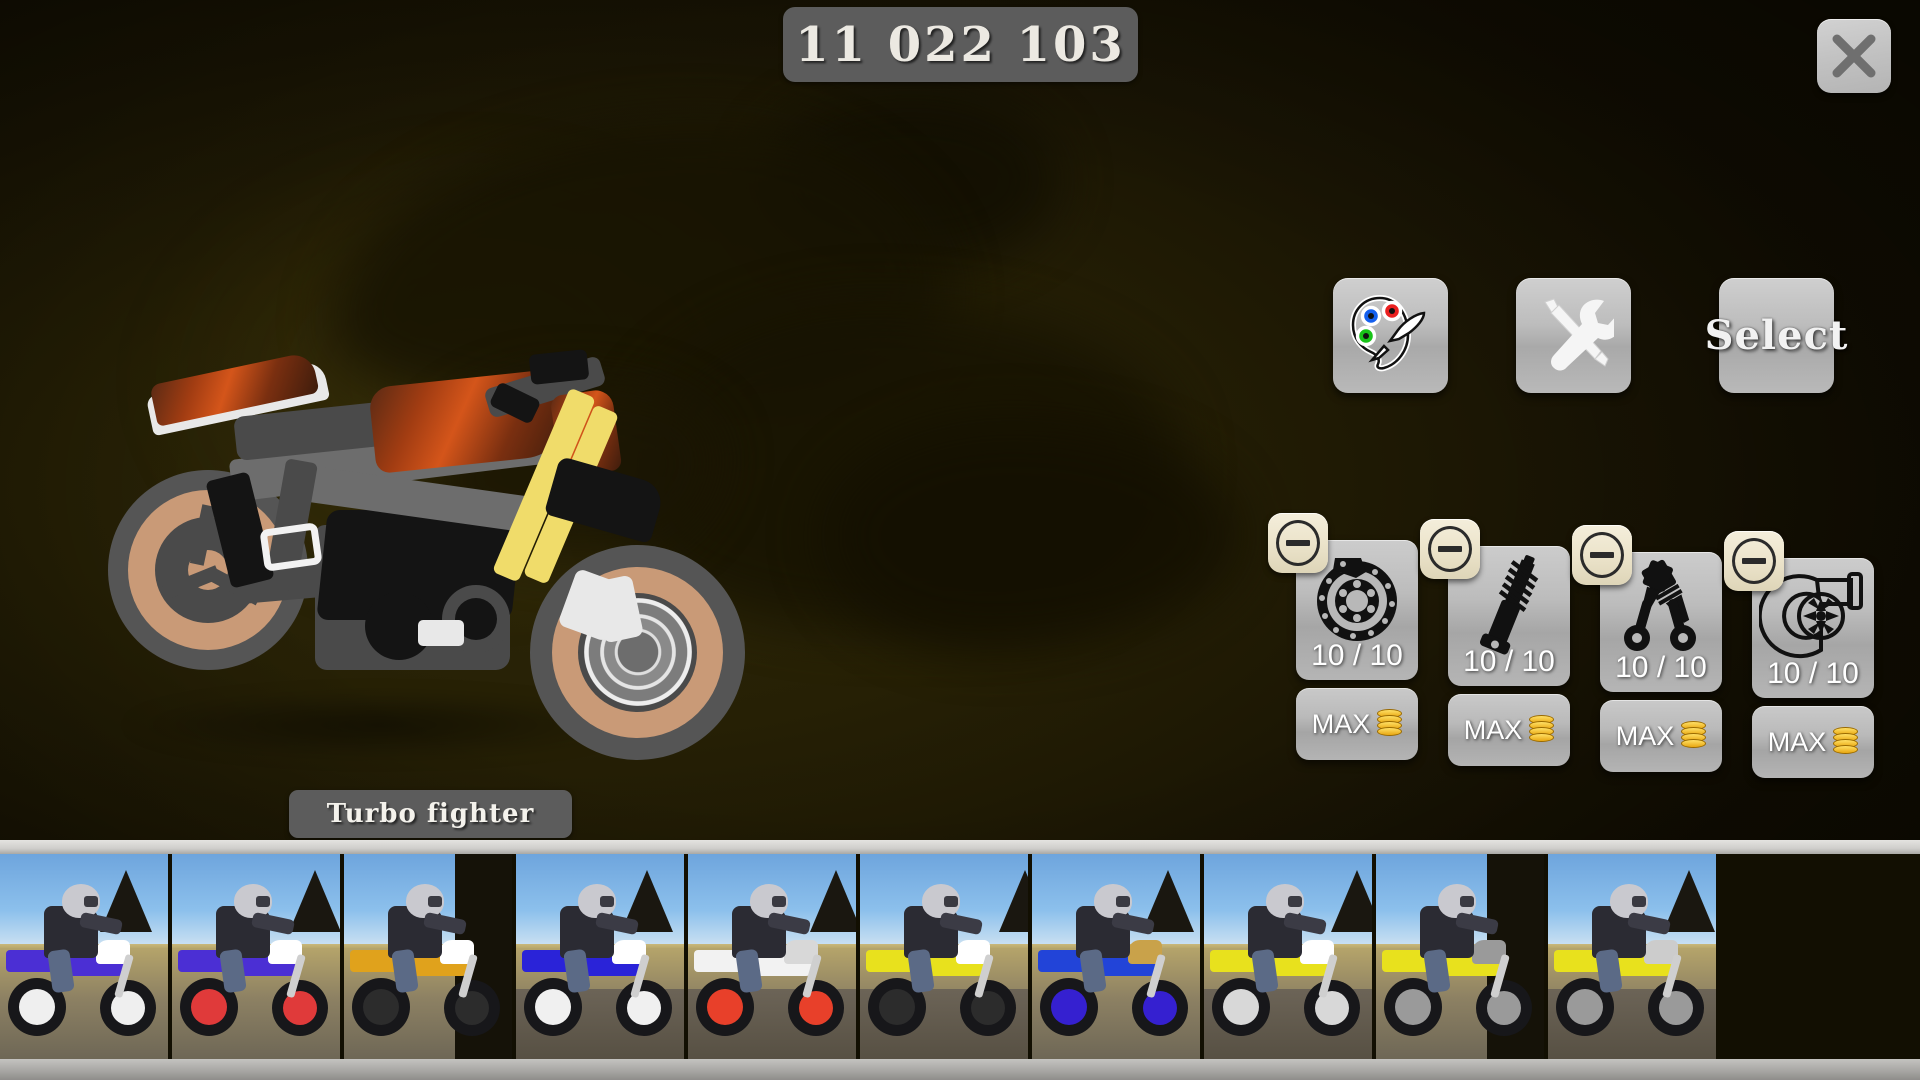 The height and width of the screenshot is (1080, 1920). I want to click on upgrade-suspension-buy-label: MAX, so click(1493, 729).